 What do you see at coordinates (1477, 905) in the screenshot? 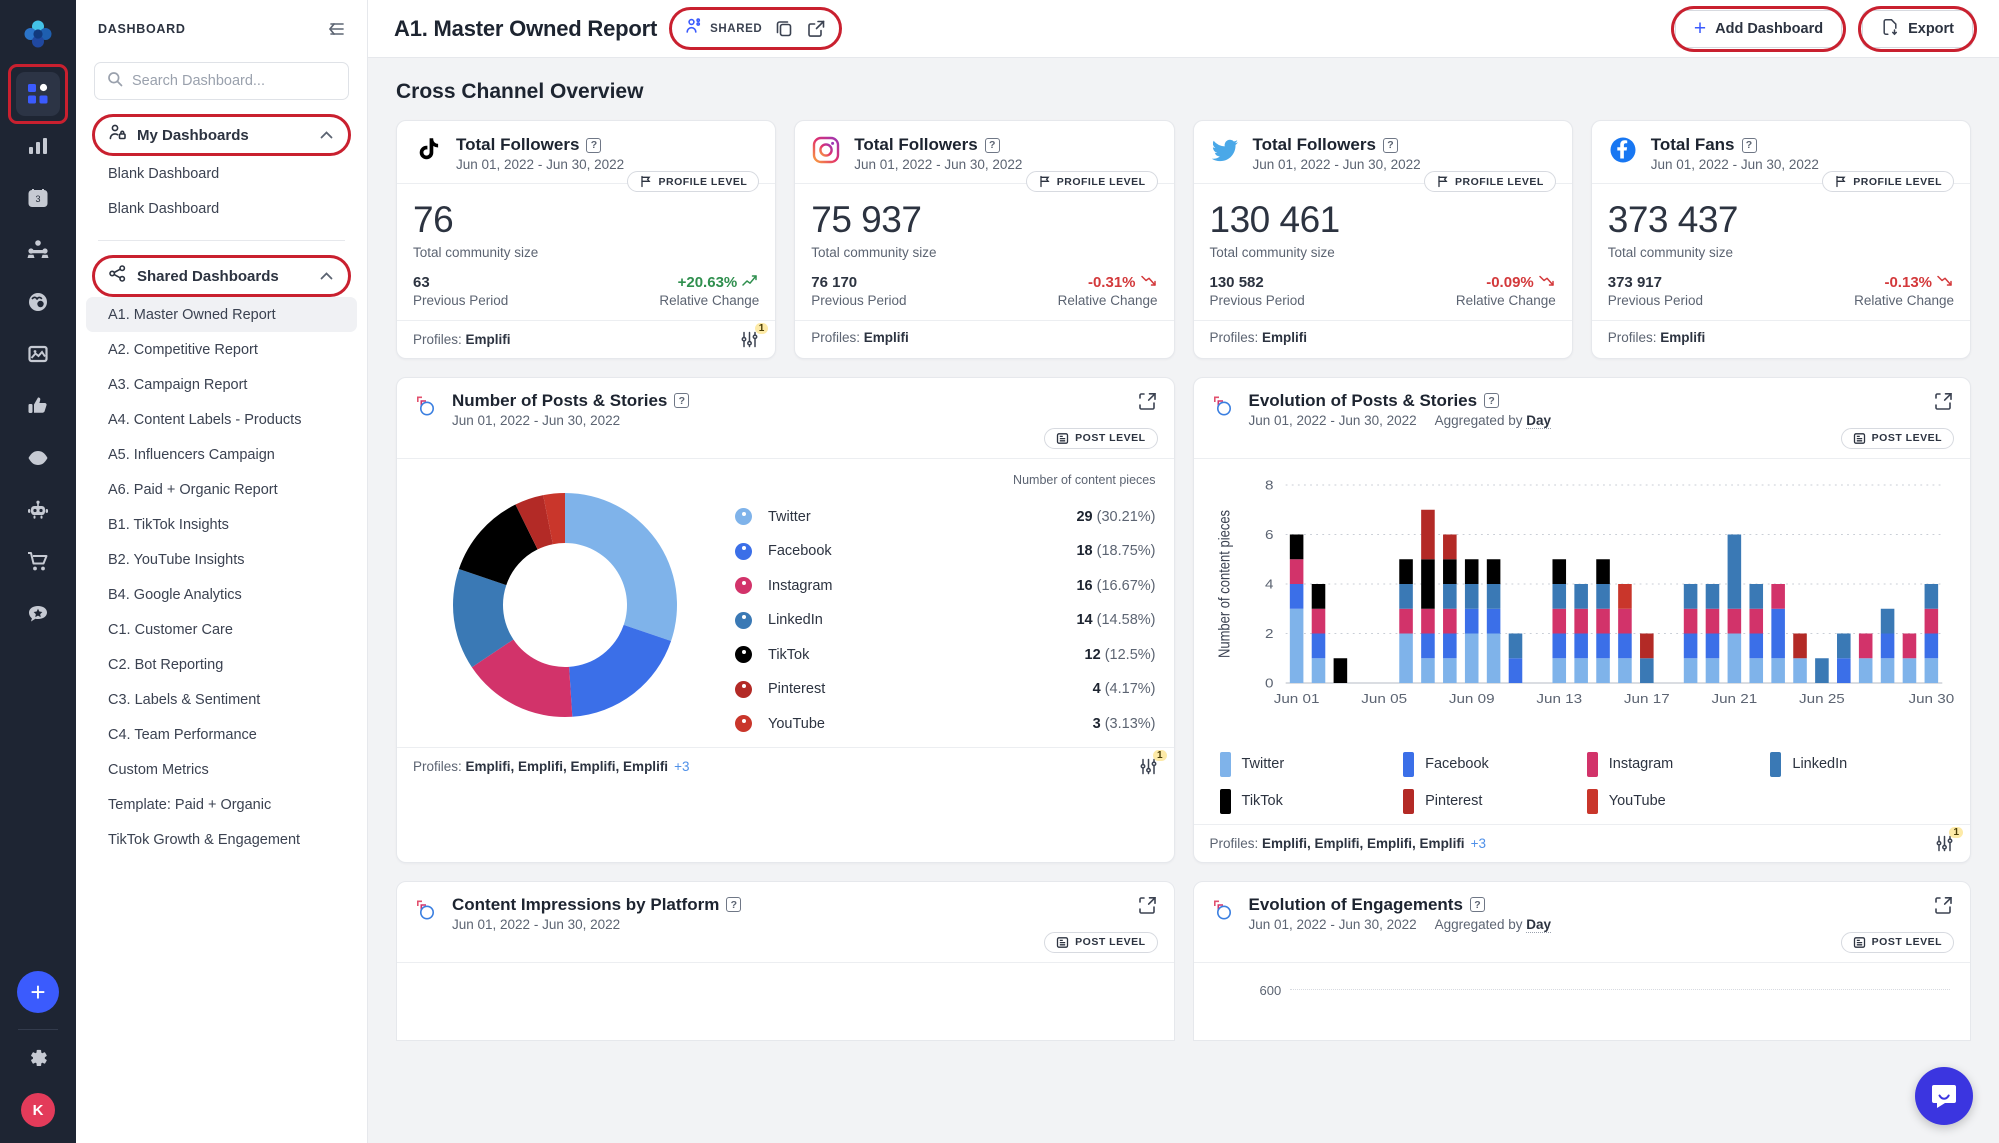
I see `help-question-icon-4: ?` at bounding box center [1477, 905].